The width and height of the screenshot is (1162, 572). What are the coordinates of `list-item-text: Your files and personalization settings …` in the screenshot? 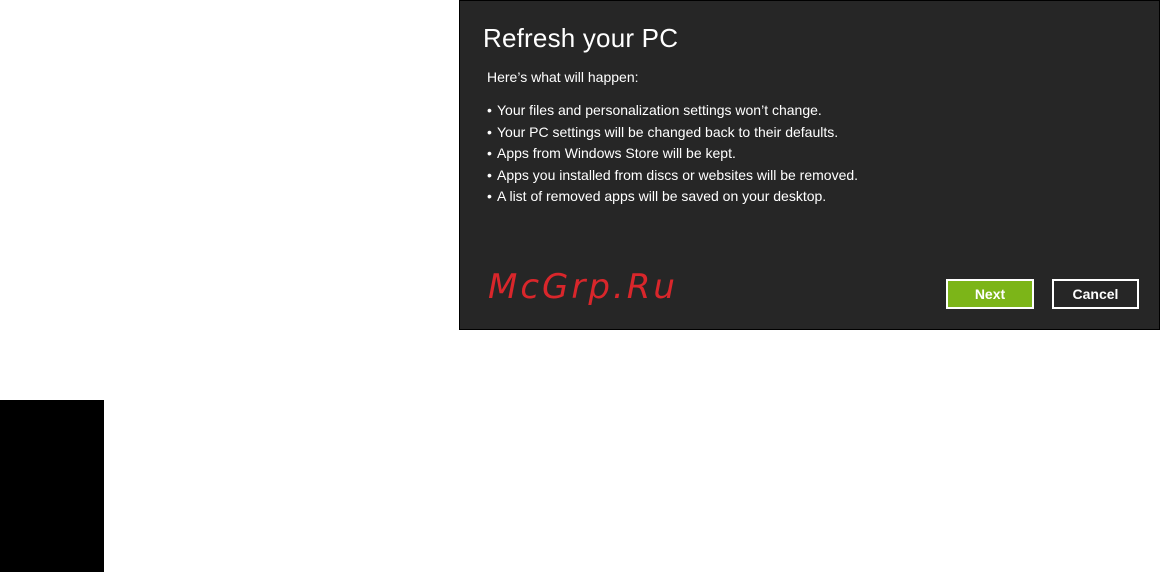 It's located at (659, 110).